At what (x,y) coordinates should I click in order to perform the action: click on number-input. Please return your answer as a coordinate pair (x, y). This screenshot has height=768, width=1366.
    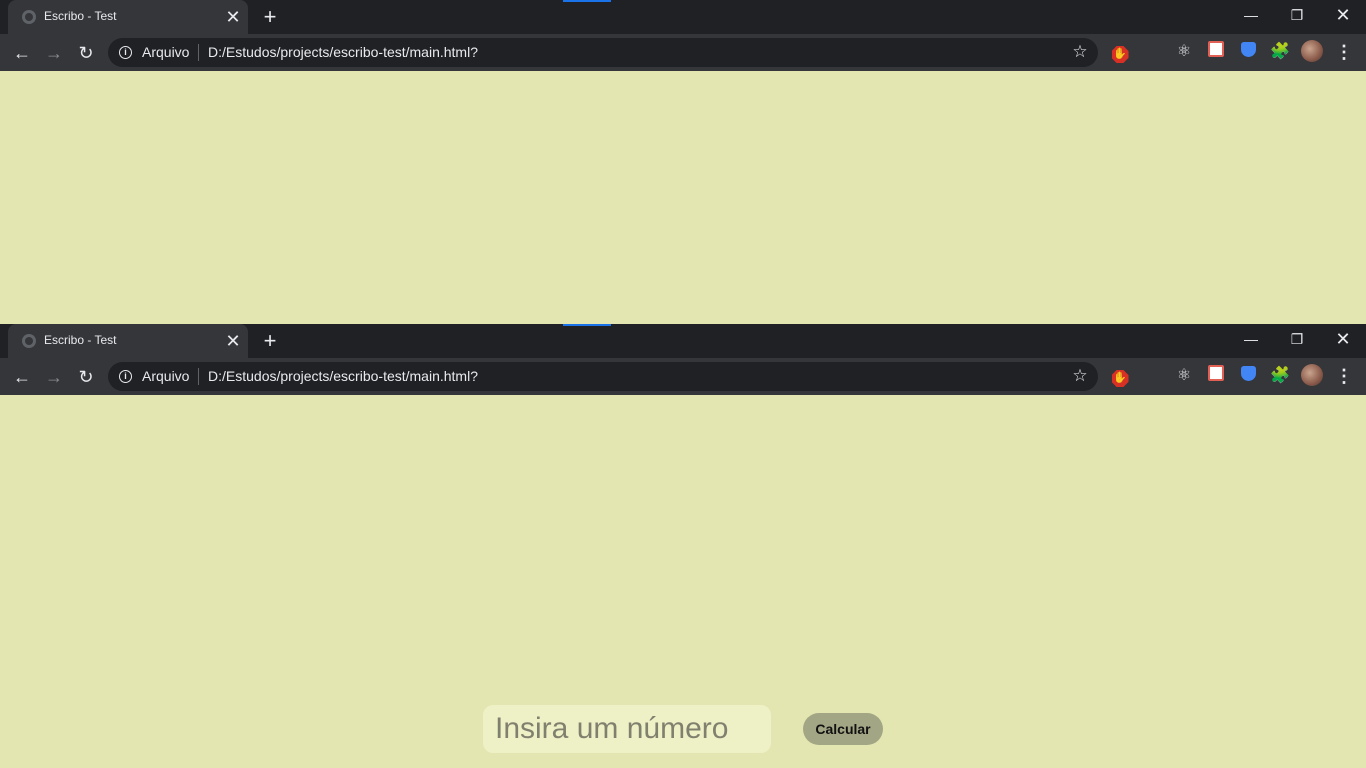
    Looking at the image, I should click on (627, 729).